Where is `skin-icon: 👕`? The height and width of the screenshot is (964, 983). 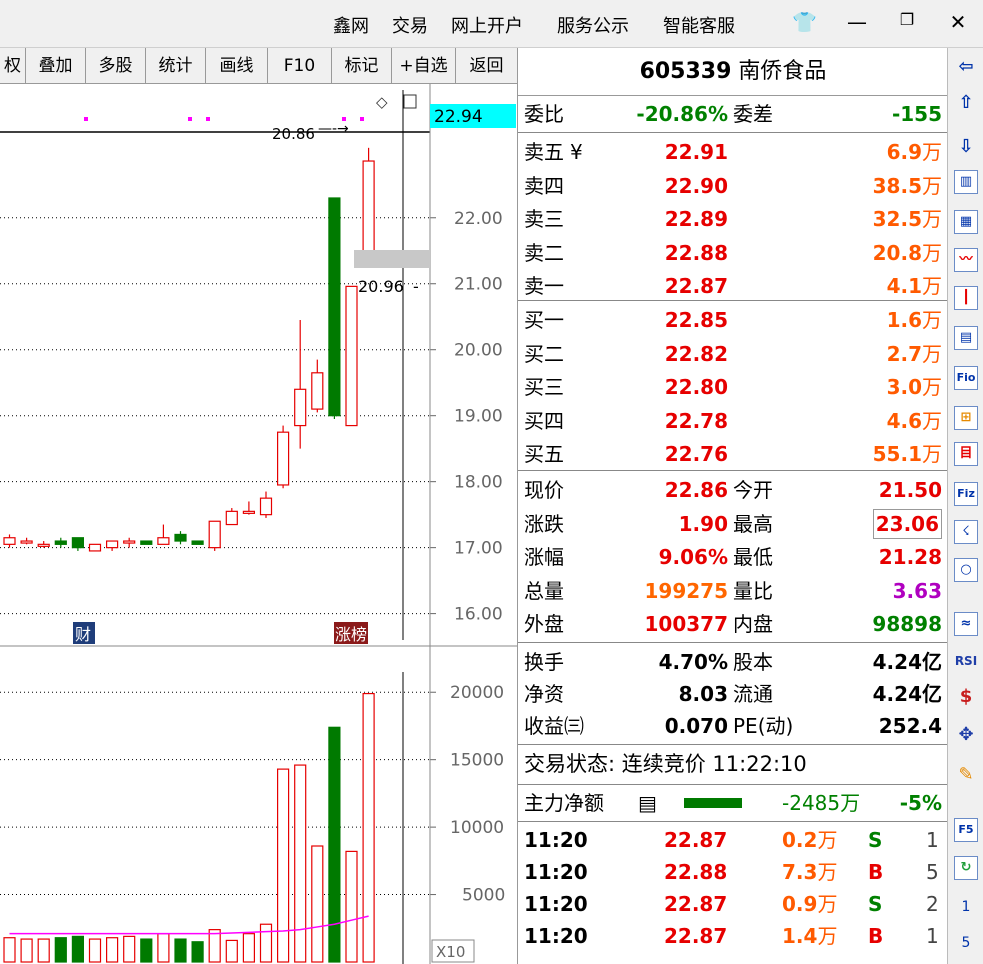 skin-icon: 👕 is located at coordinates (804, 22).